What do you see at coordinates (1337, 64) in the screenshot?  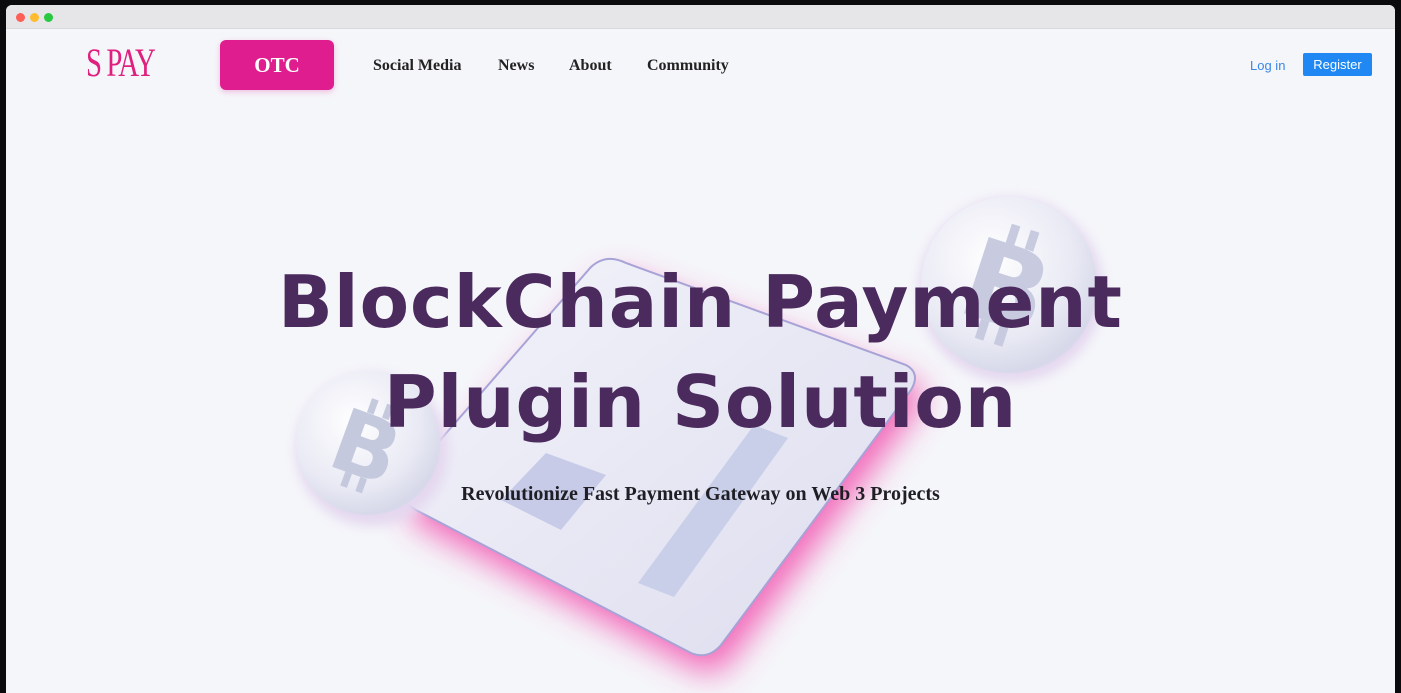 I see `register-button: Register` at bounding box center [1337, 64].